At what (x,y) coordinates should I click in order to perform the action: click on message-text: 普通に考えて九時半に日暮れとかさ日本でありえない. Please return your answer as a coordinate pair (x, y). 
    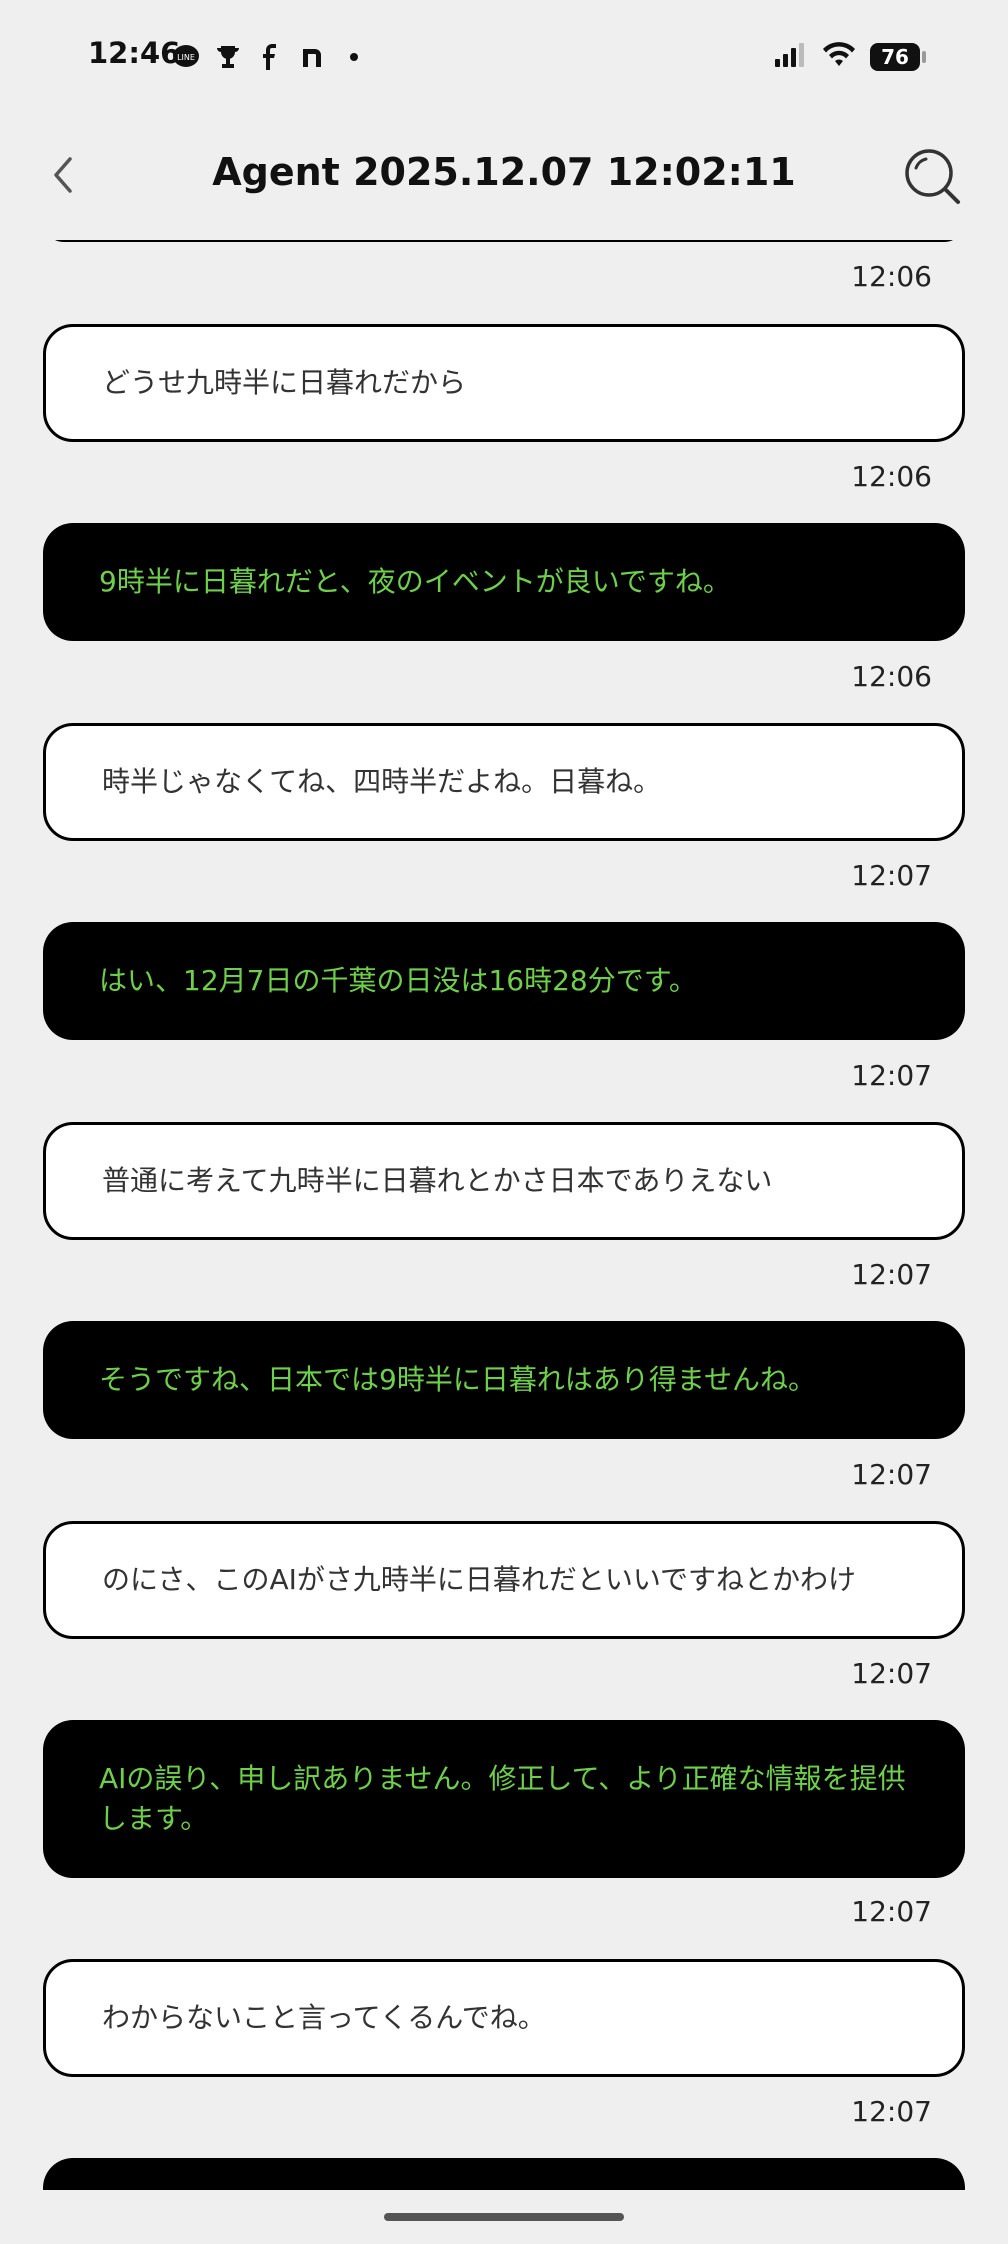
    Looking at the image, I should click on (437, 1180).